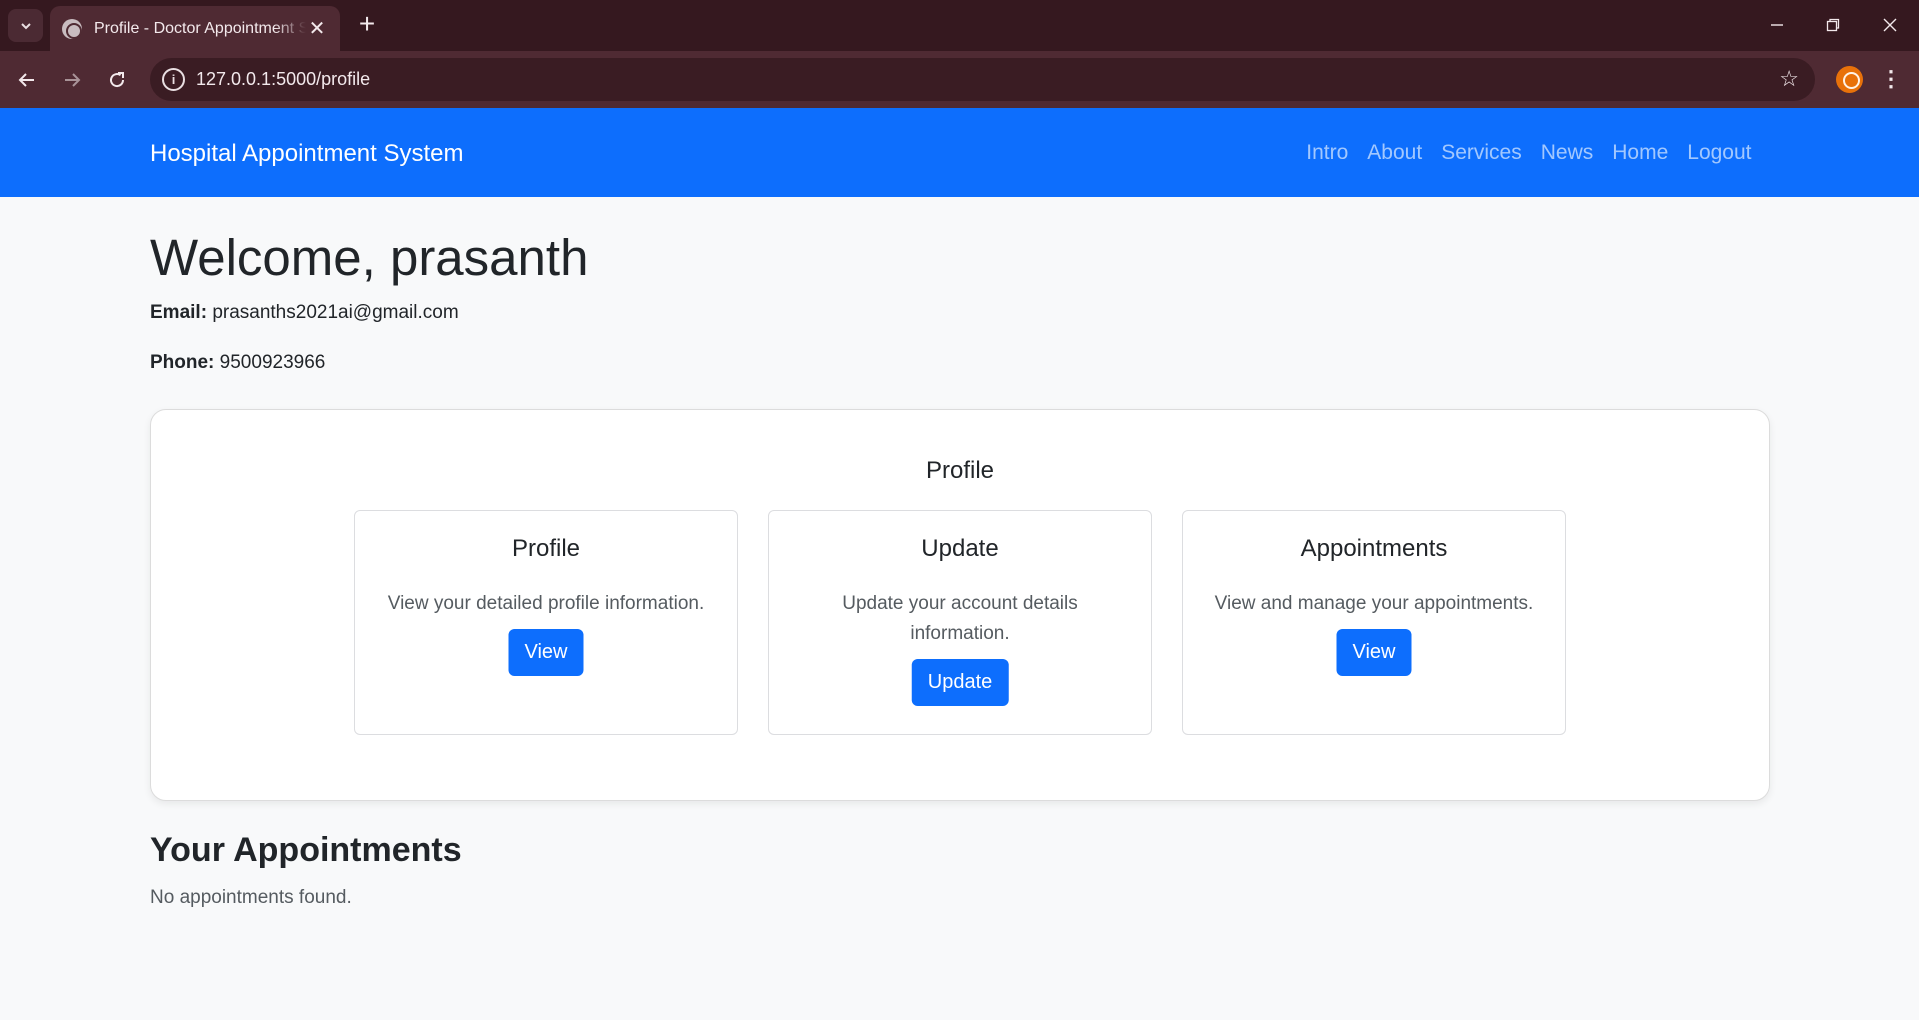  Describe the element at coordinates (182, 362) in the screenshot. I see `phone-label: Phone:` at that location.